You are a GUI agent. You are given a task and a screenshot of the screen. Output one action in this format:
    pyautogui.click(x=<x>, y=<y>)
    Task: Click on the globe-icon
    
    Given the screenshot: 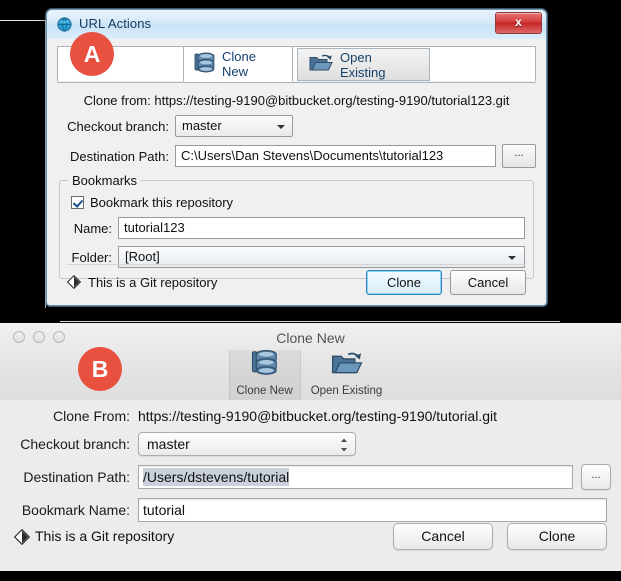 What is the action you would take?
    pyautogui.click(x=64, y=24)
    